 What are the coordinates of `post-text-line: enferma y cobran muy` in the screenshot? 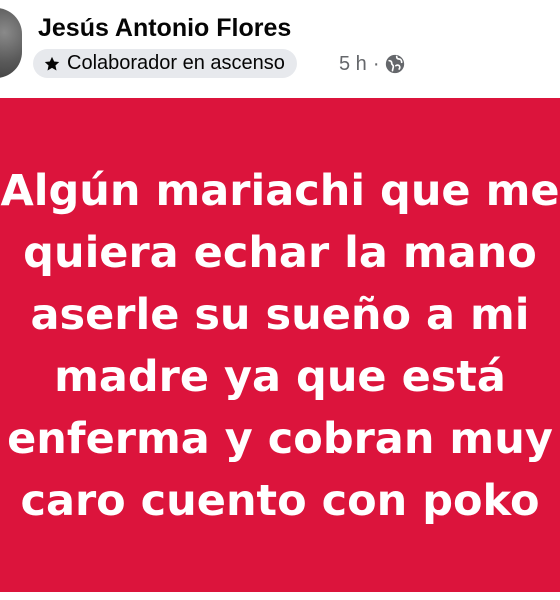 It's located at (280, 439).